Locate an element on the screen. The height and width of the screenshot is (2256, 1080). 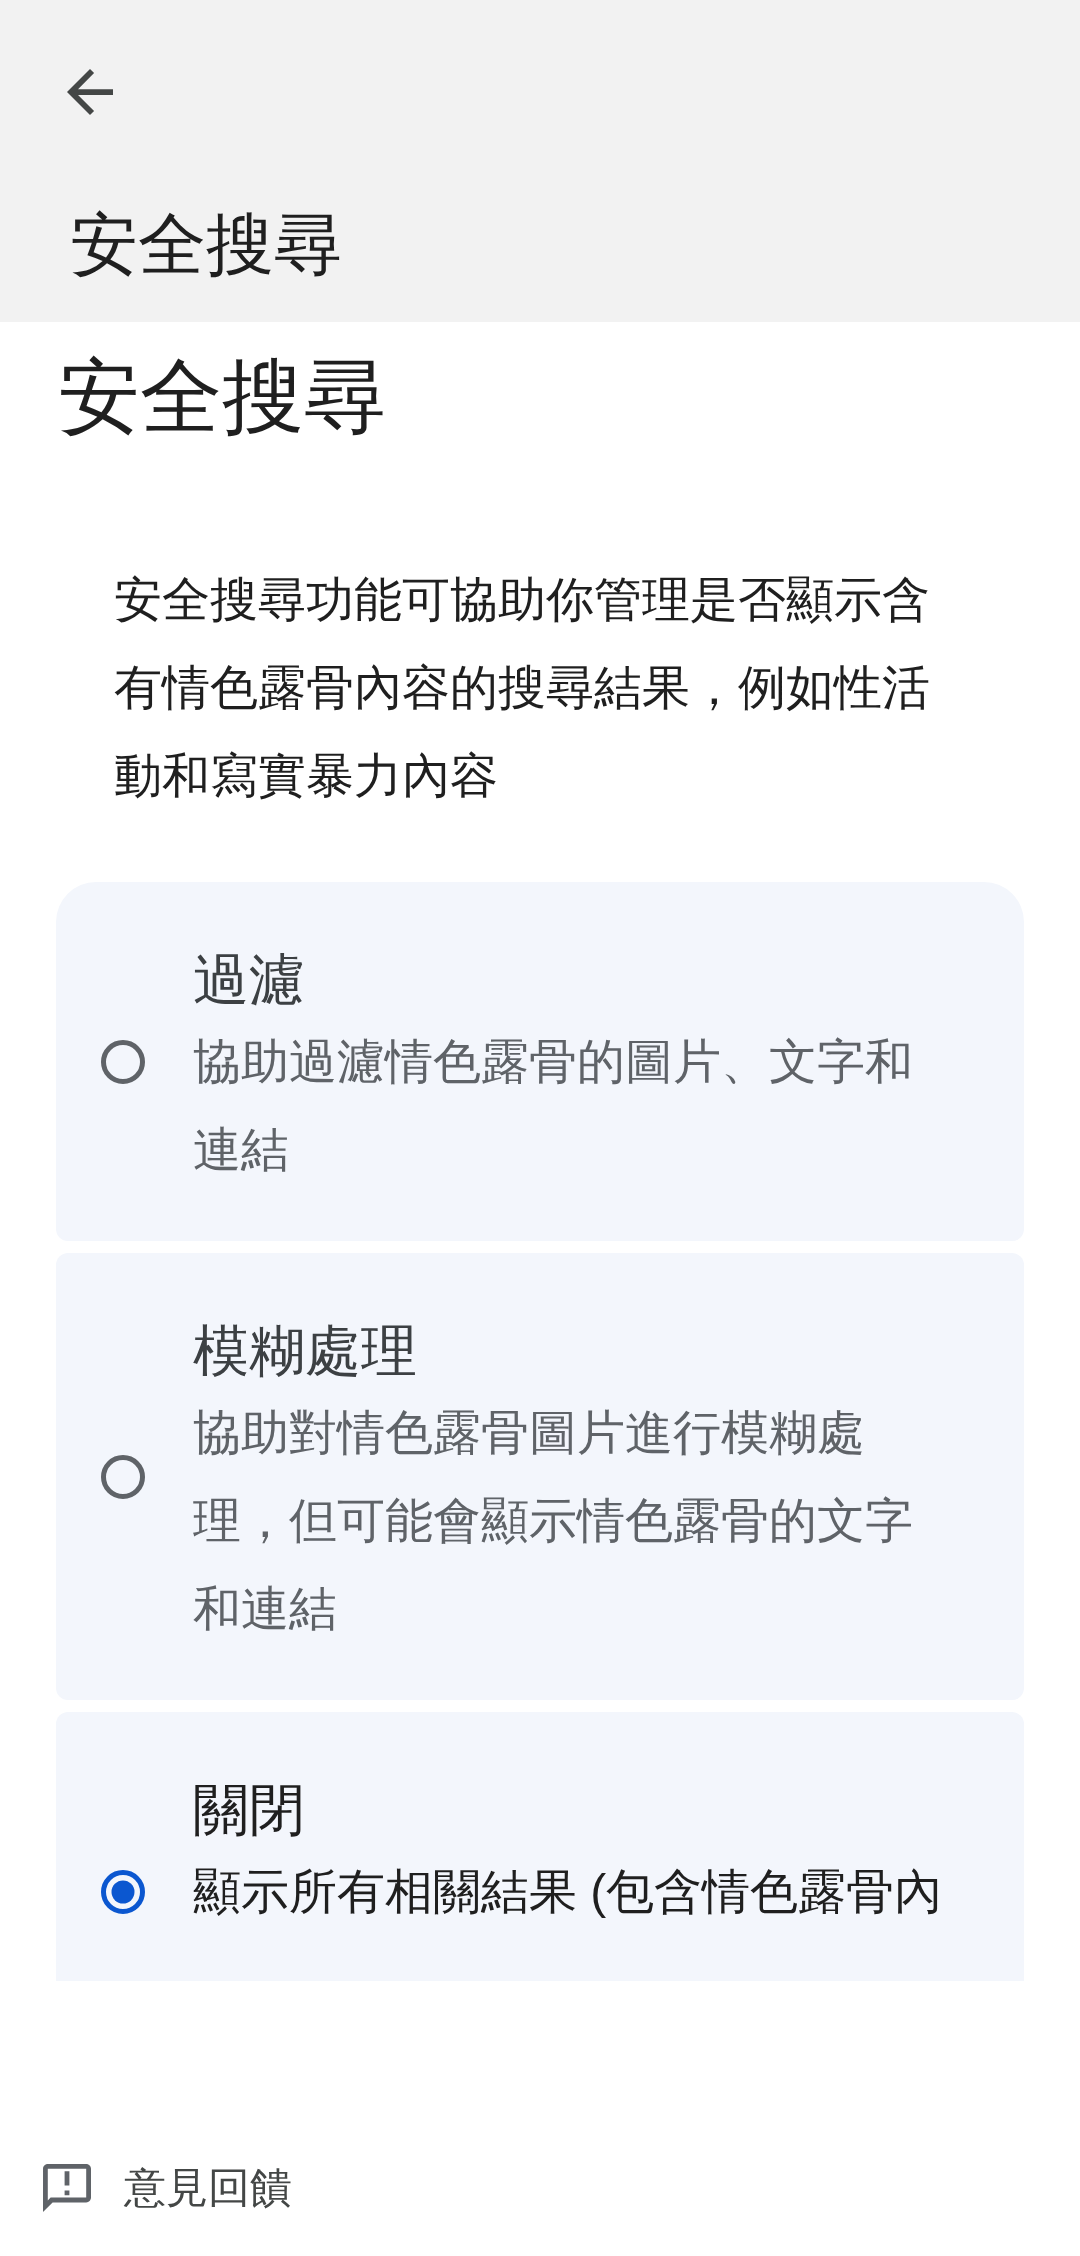
app-bar-title: 安全搜尋 is located at coordinates (206, 244).